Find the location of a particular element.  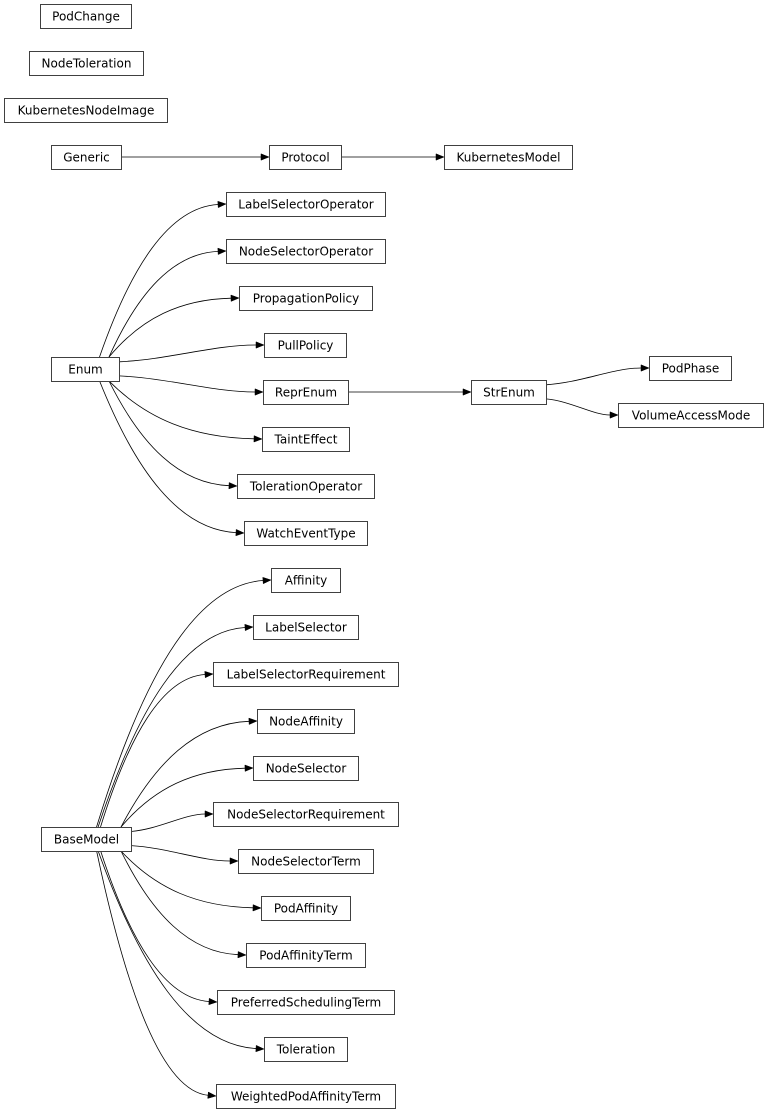

edge-str-enum-to-volume-access-mode is located at coordinates (578, 407).